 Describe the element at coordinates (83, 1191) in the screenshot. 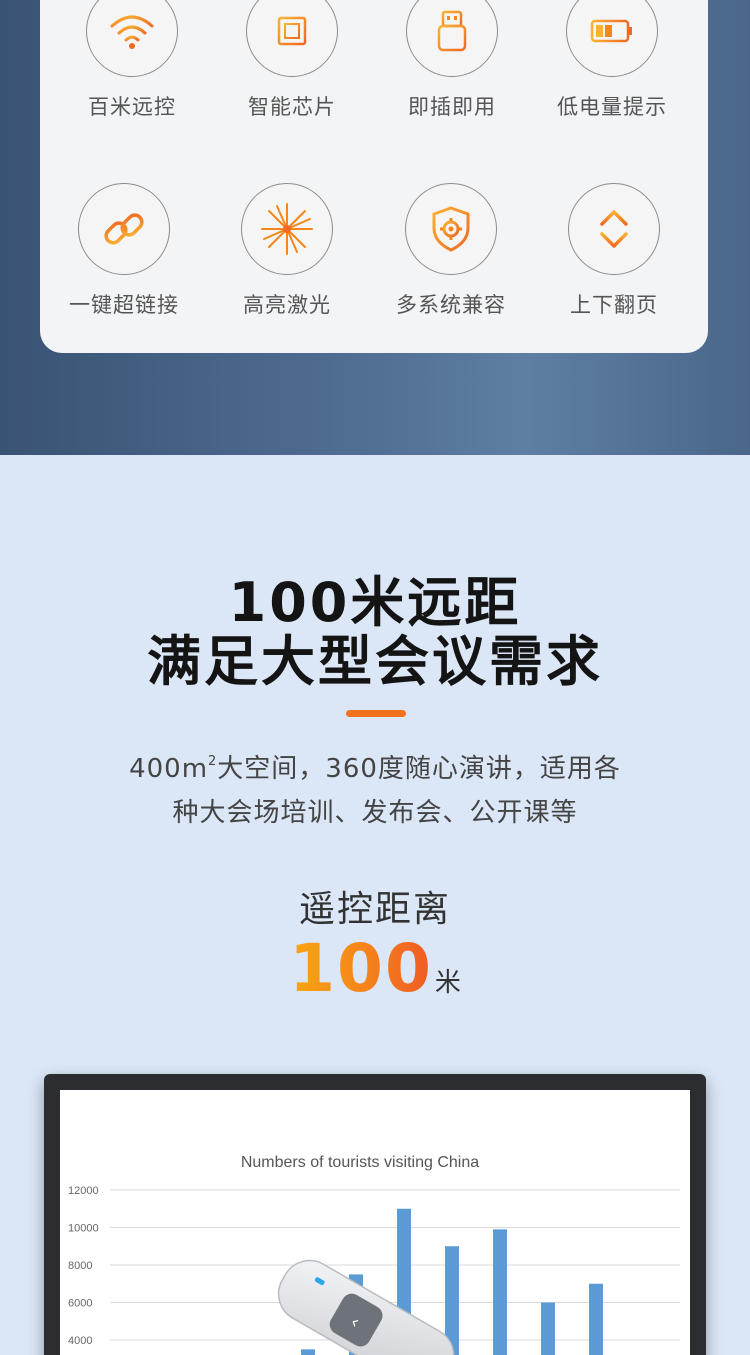

I see `y-tick-label: 12000` at that location.